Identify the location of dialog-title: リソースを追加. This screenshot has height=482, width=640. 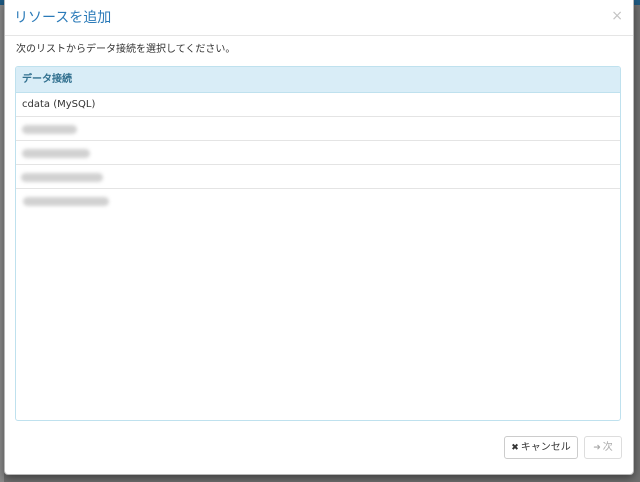
(63, 18).